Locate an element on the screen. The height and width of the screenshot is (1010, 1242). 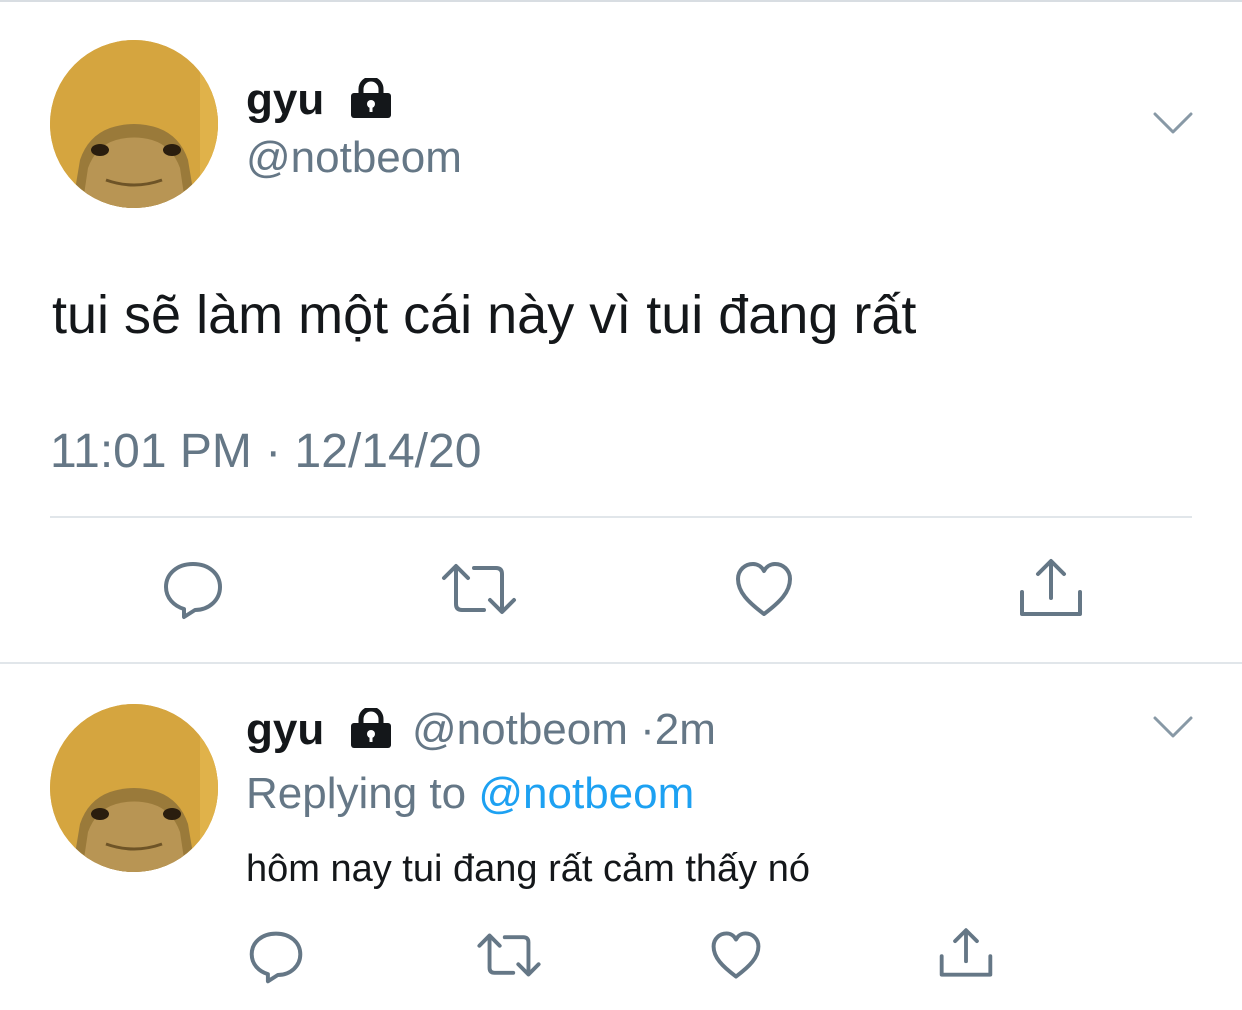
user-handle: @notbeom is located at coordinates (354, 158).